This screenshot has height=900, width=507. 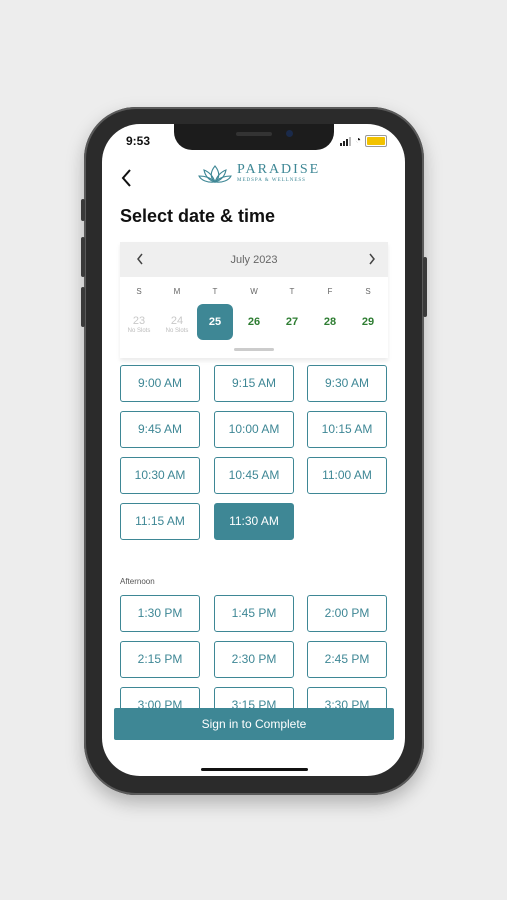 I want to click on signal-icon, so click(x=345, y=141).